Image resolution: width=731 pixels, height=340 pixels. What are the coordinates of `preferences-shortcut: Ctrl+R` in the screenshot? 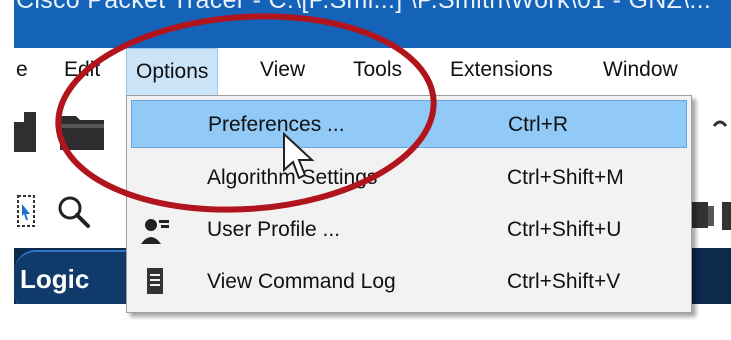 It's located at (538, 124).